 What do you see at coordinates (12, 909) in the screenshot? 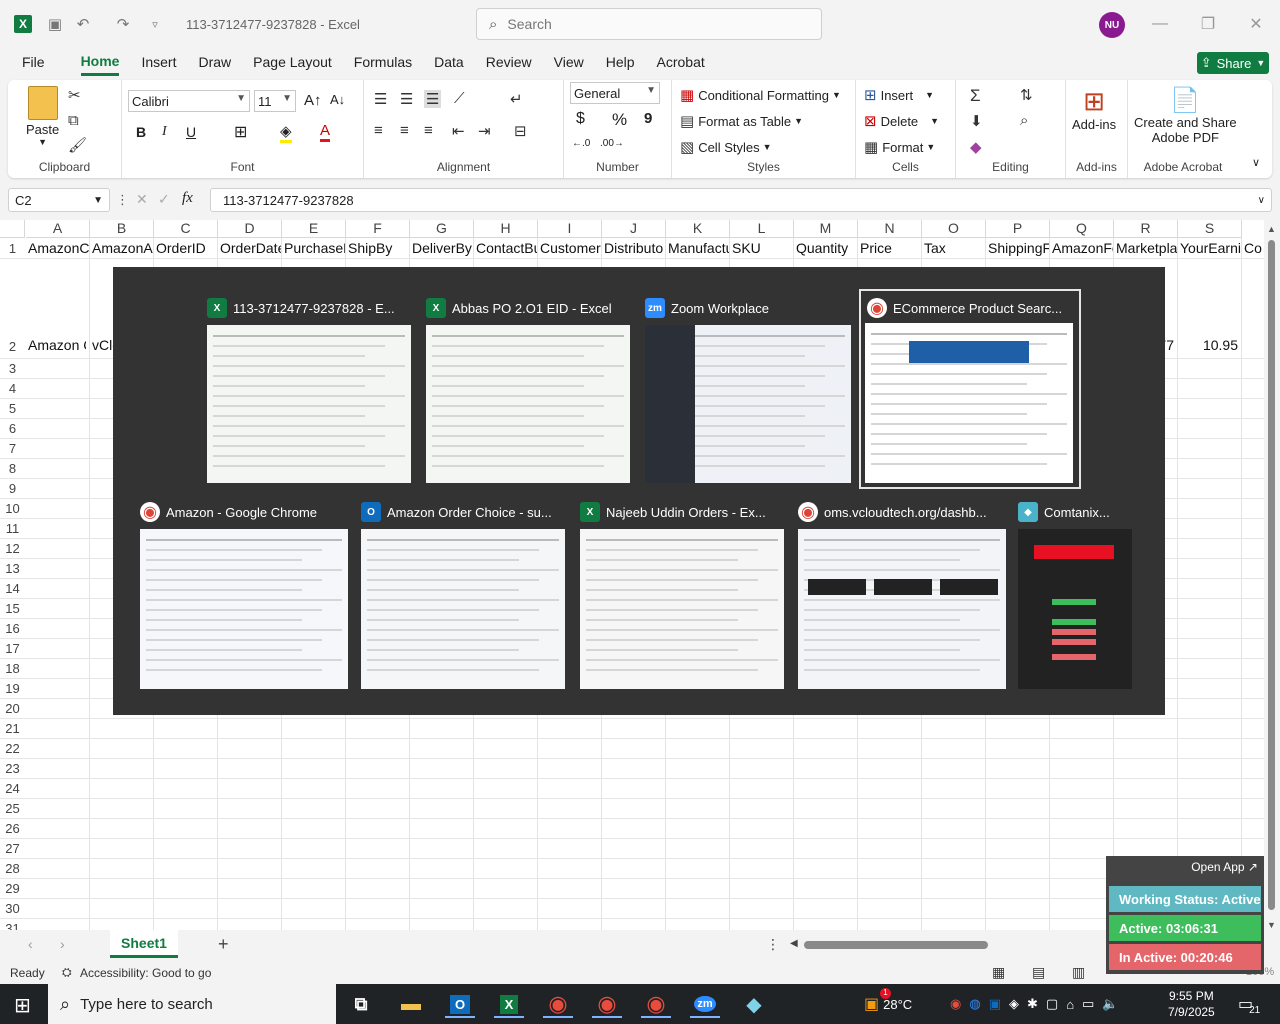
I see `row-header: 30` at bounding box center [12, 909].